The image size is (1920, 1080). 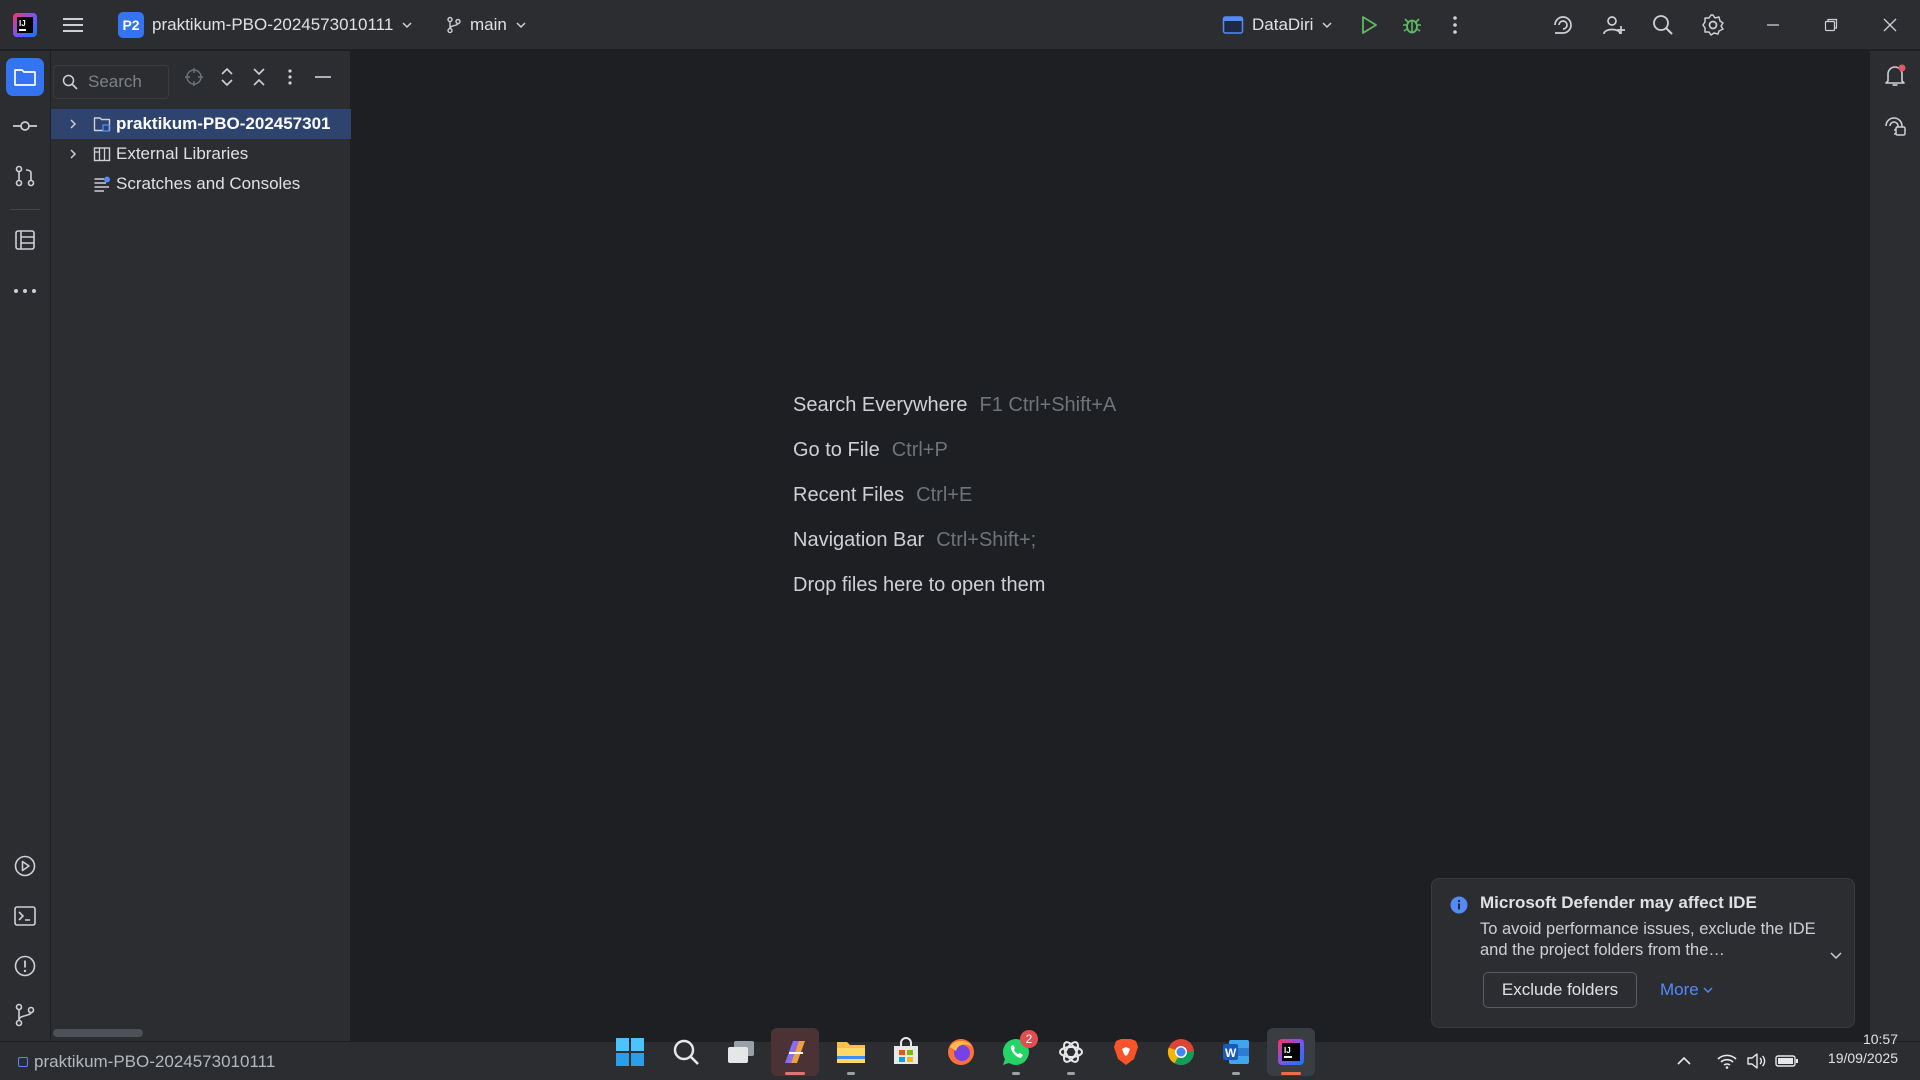 What do you see at coordinates (25, 126) in the screenshot?
I see `commit-tool-button` at bounding box center [25, 126].